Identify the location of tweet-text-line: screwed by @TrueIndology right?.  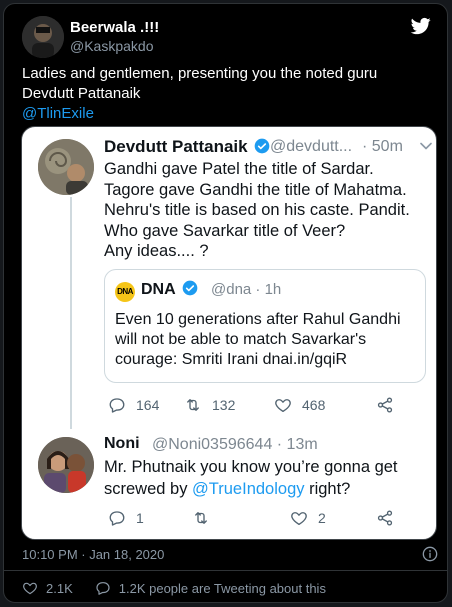
(265, 490).